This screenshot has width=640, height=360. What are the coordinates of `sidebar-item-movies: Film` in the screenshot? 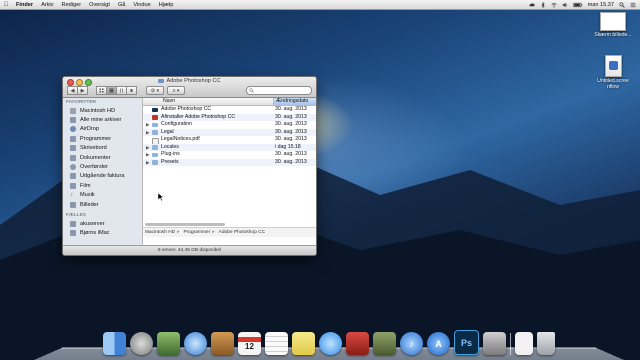 It's located at (102, 185).